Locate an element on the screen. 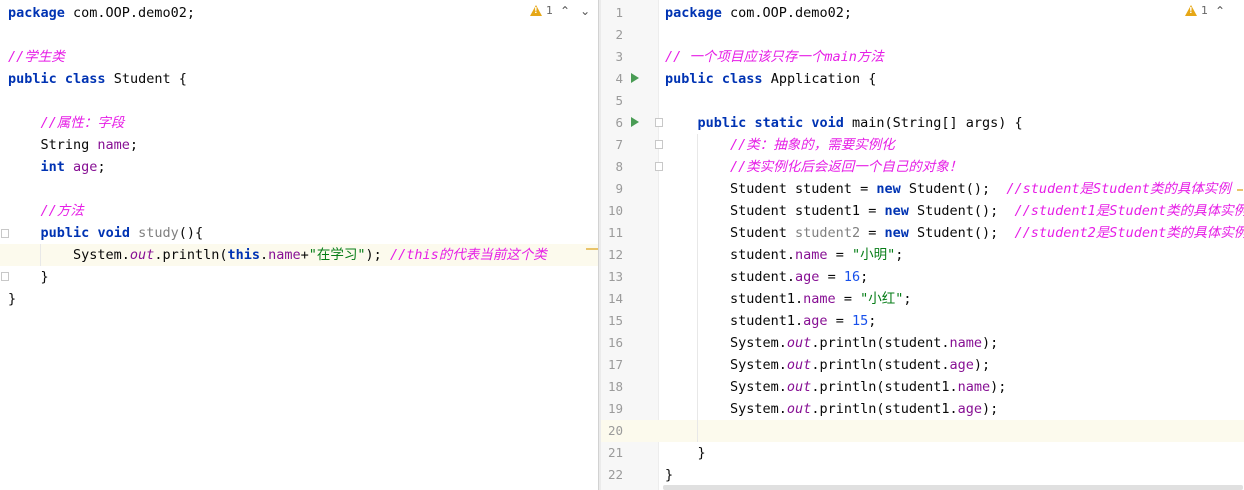 The width and height of the screenshot is (1244, 490). code-token: ; is located at coordinates (899, 255).